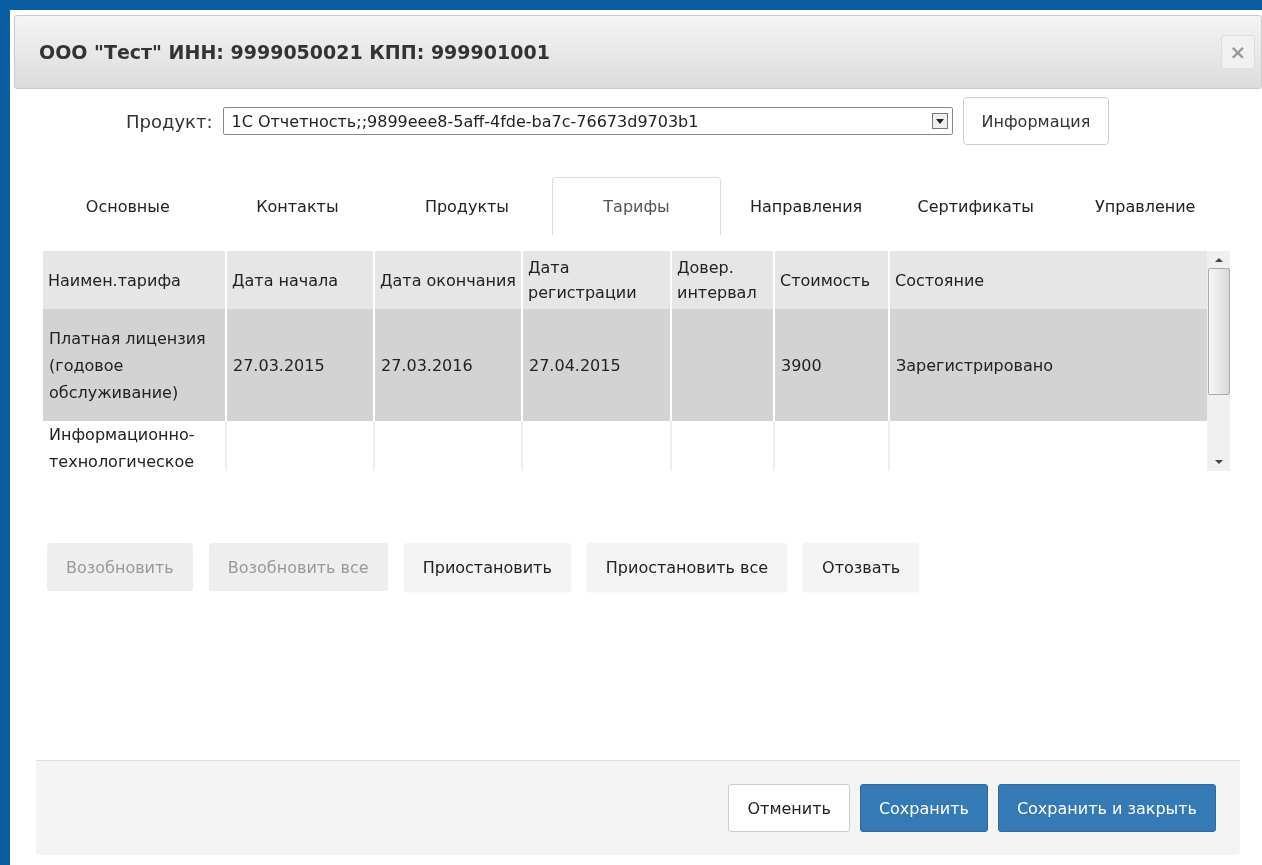 This screenshot has height=865, width=1262. I want to click on dialog-title: ООО "Тест" ИНН: 9999050021 КПП: 999901001, so click(294, 52).